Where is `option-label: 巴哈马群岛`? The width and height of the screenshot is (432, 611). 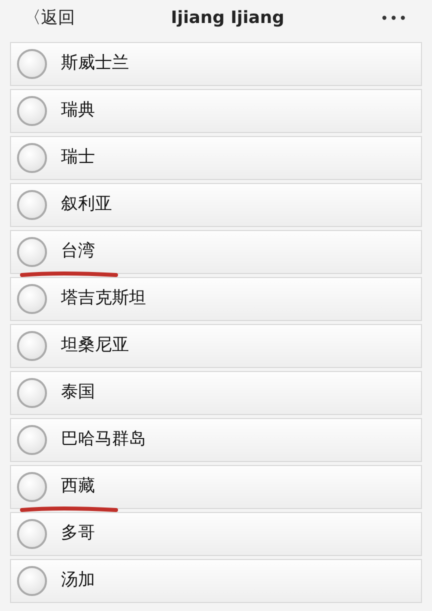 option-label: 巴哈马群岛 is located at coordinates (103, 440).